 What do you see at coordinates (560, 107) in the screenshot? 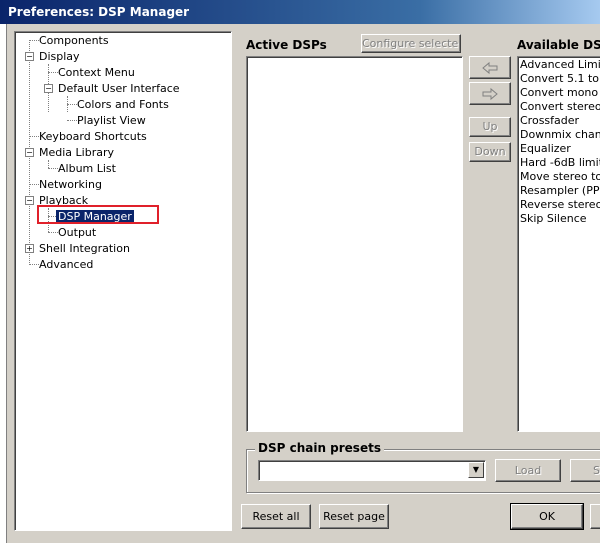
I see `list-item: Convert stereo t` at bounding box center [560, 107].